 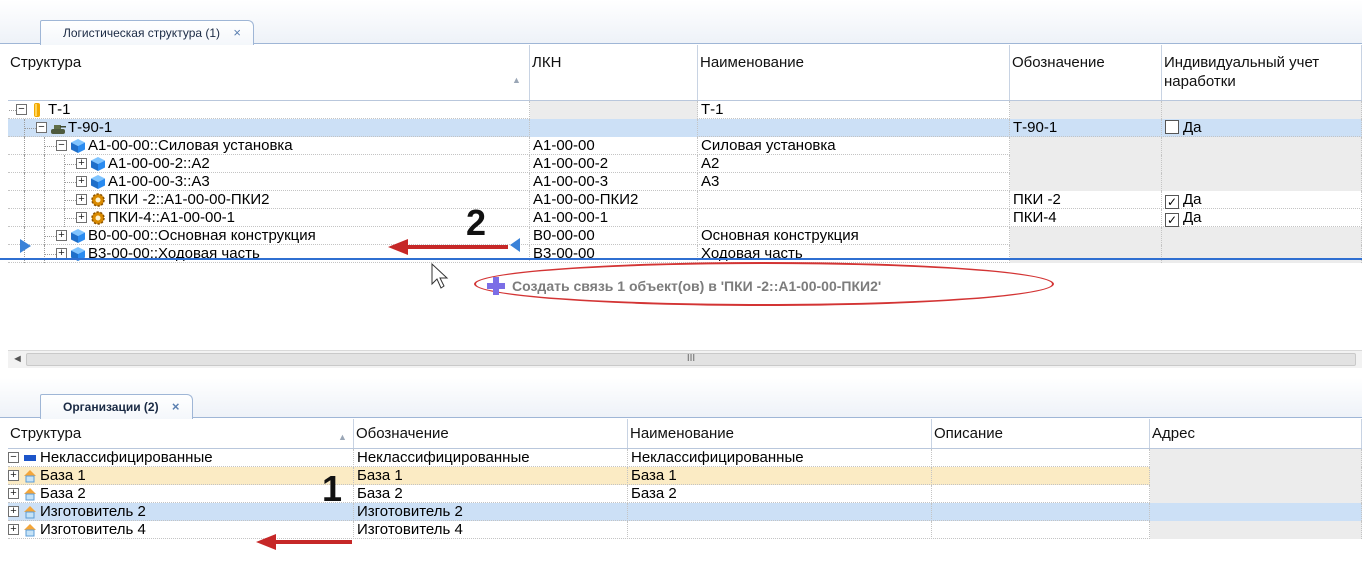 What do you see at coordinates (176, 406) in the screenshot?
I see `close-icon: ×` at bounding box center [176, 406].